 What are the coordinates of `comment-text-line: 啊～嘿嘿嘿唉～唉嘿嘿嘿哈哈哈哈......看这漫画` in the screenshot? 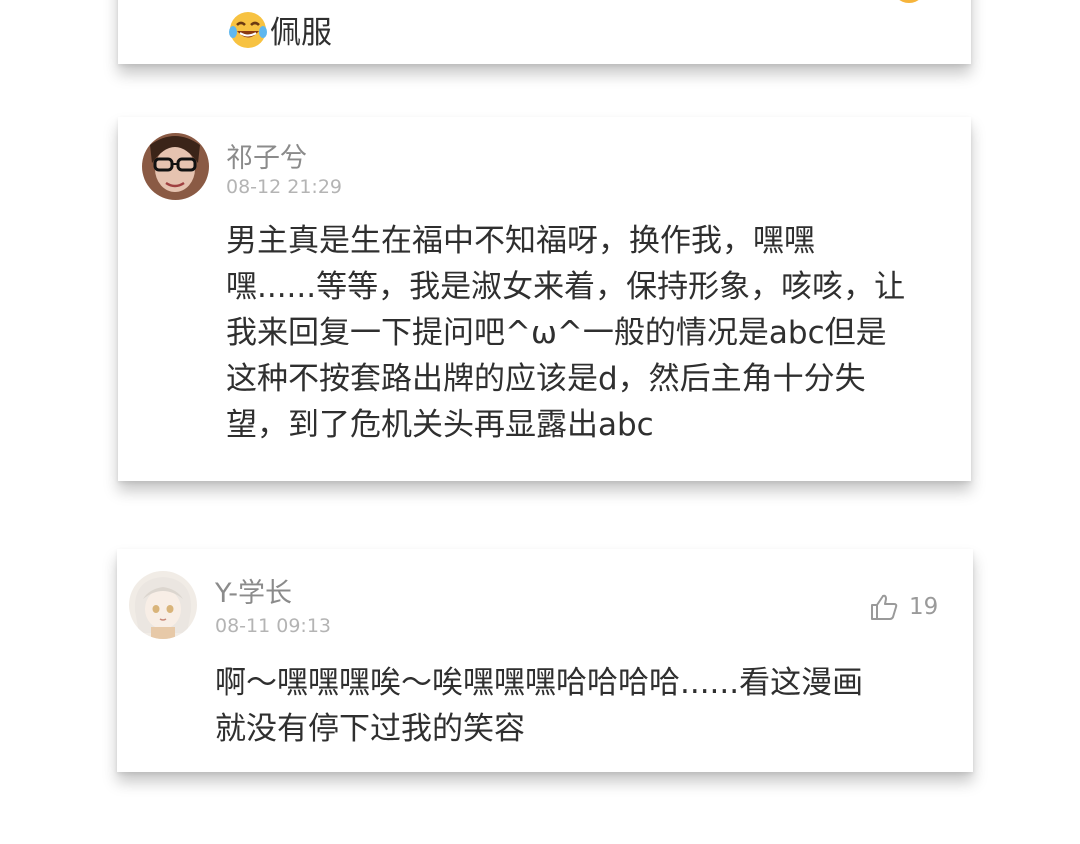 It's located at (539, 683).